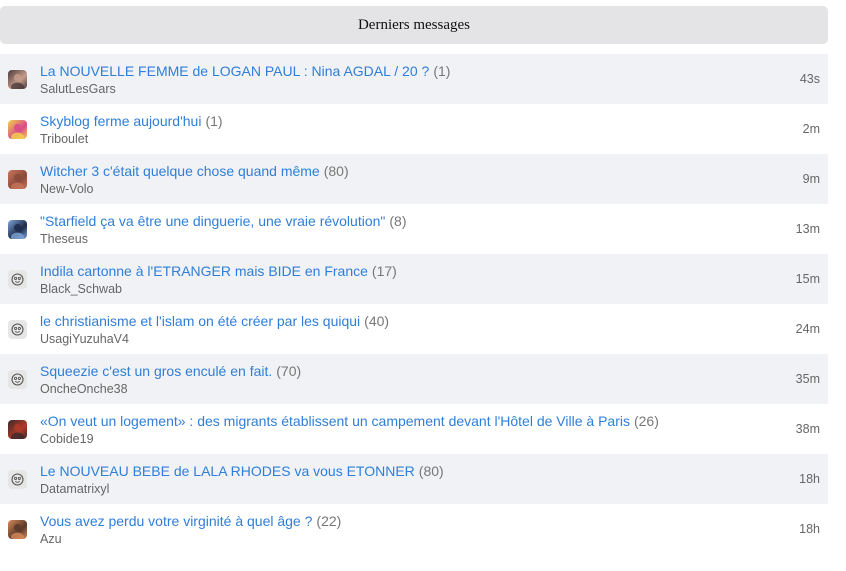  Describe the element at coordinates (434, 489) in the screenshot. I see `topic-author: Datamatrixyl` at that location.